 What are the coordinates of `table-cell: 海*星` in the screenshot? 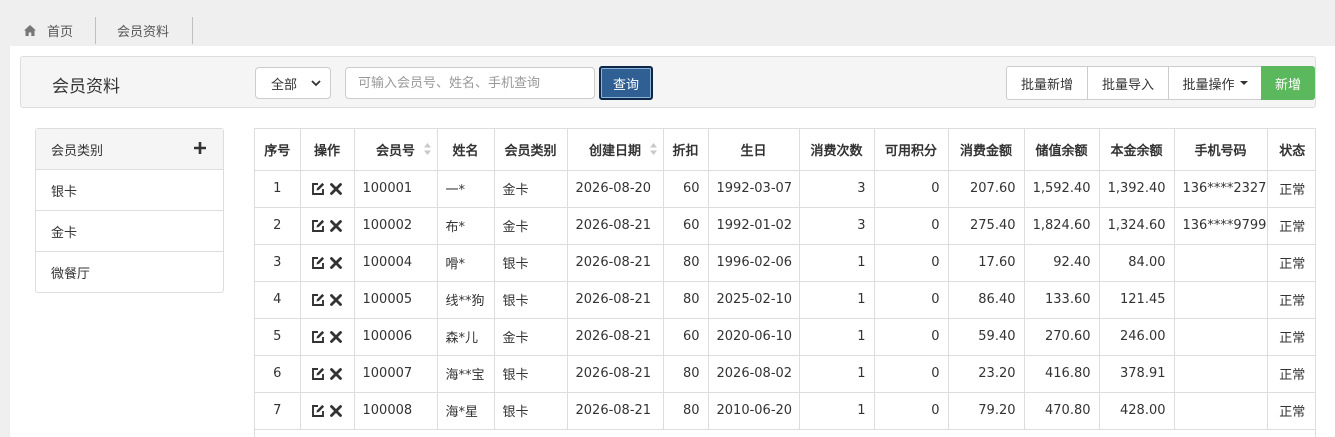 It's located at (465, 410).